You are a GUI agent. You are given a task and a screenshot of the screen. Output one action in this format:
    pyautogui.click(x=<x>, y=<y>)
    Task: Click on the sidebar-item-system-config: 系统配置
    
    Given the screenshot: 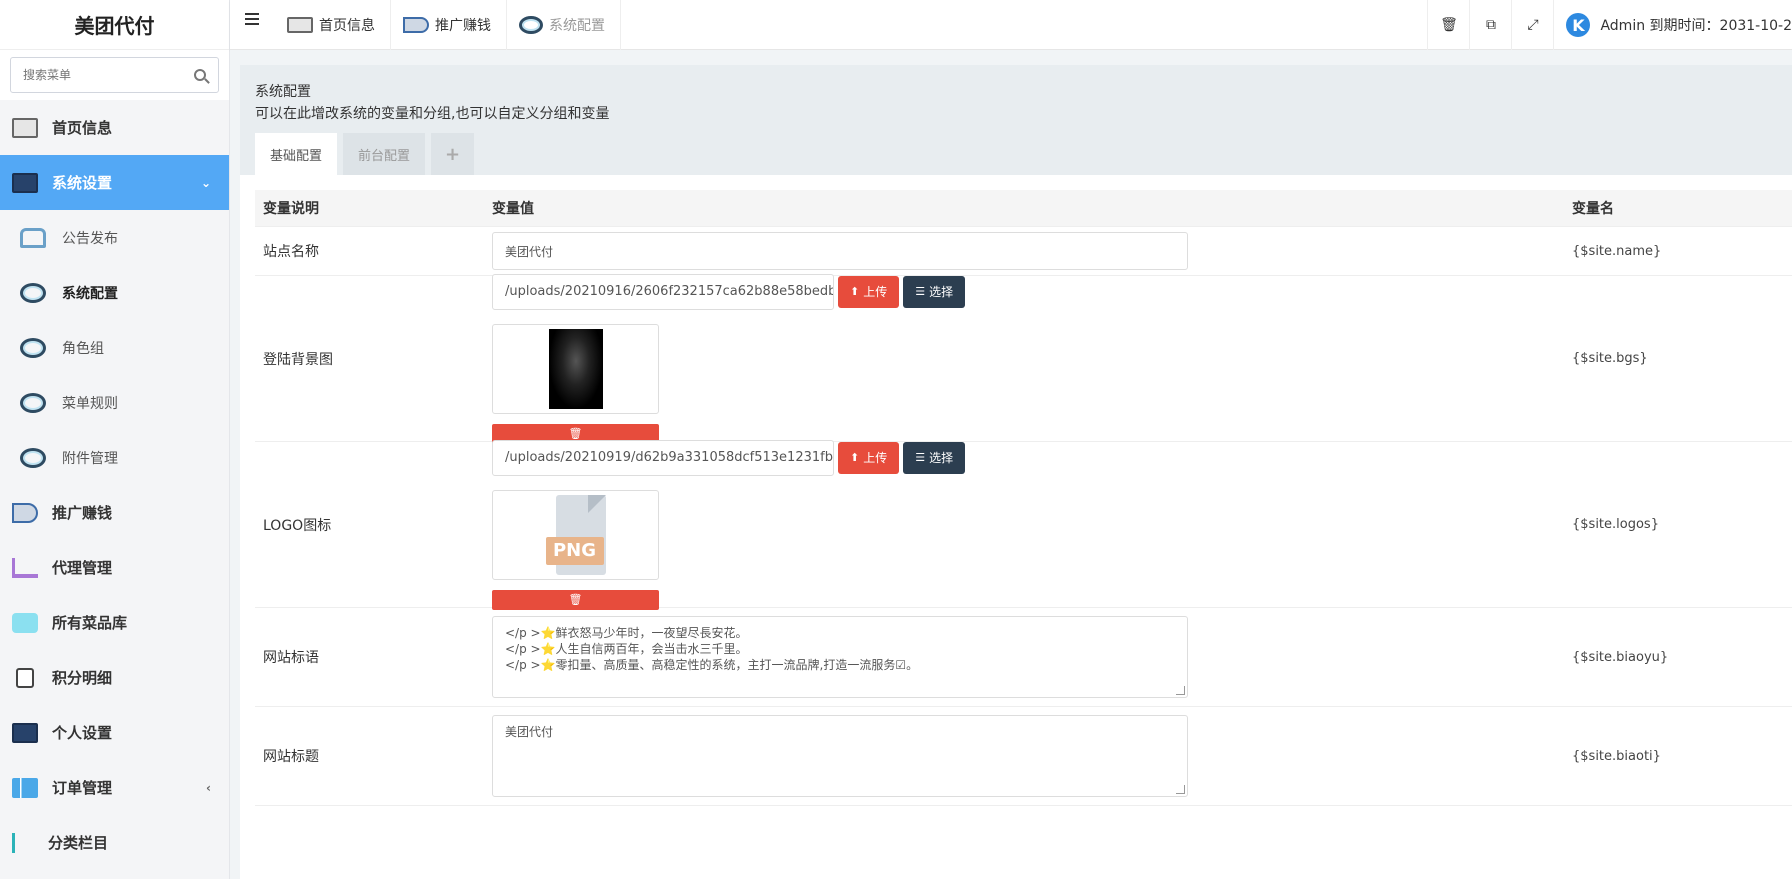 What is the action you would take?
    pyautogui.click(x=114, y=292)
    